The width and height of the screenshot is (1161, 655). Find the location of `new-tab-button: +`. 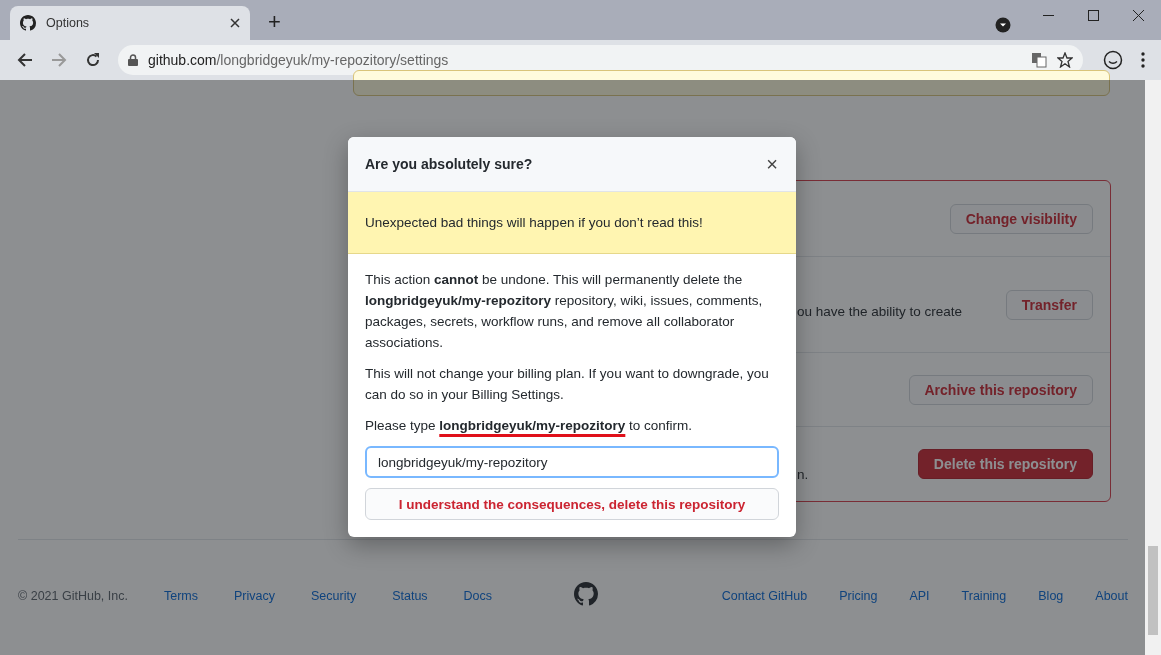

new-tab-button: + is located at coordinates (274, 22).